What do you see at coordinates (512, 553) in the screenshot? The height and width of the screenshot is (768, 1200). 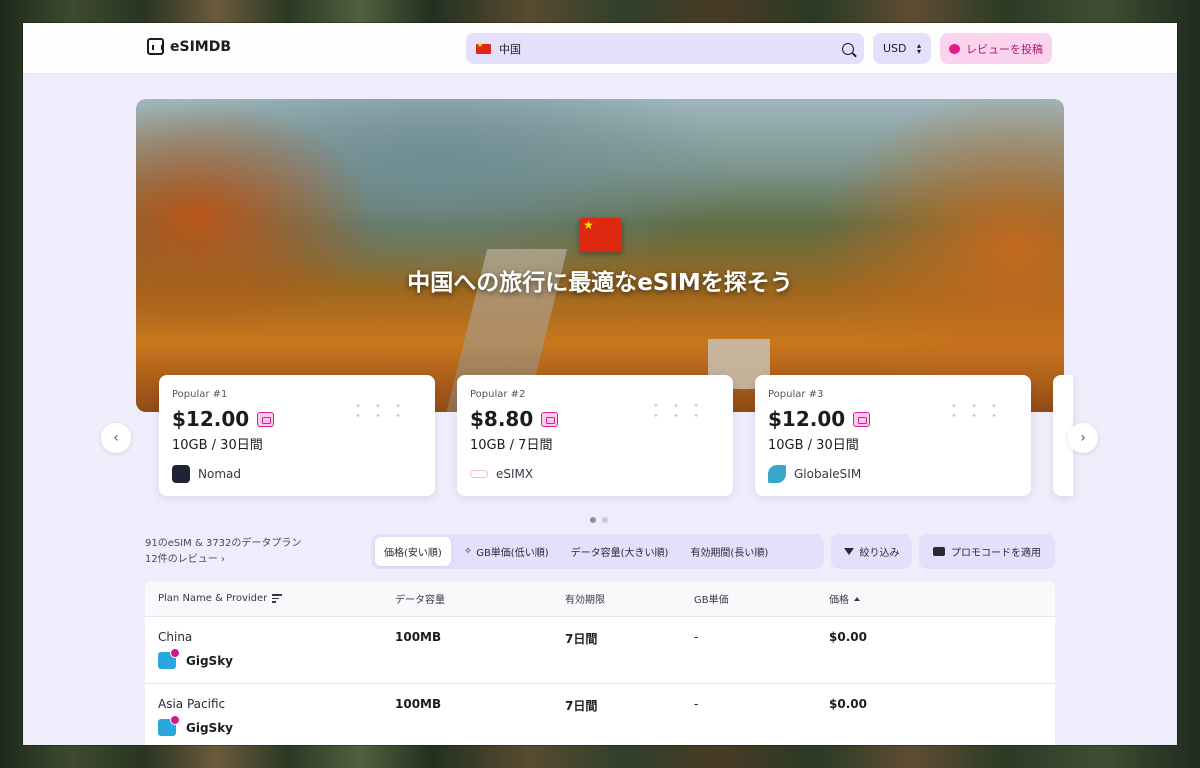 I see `tab-label: GB単価(低い順)` at bounding box center [512, 553].